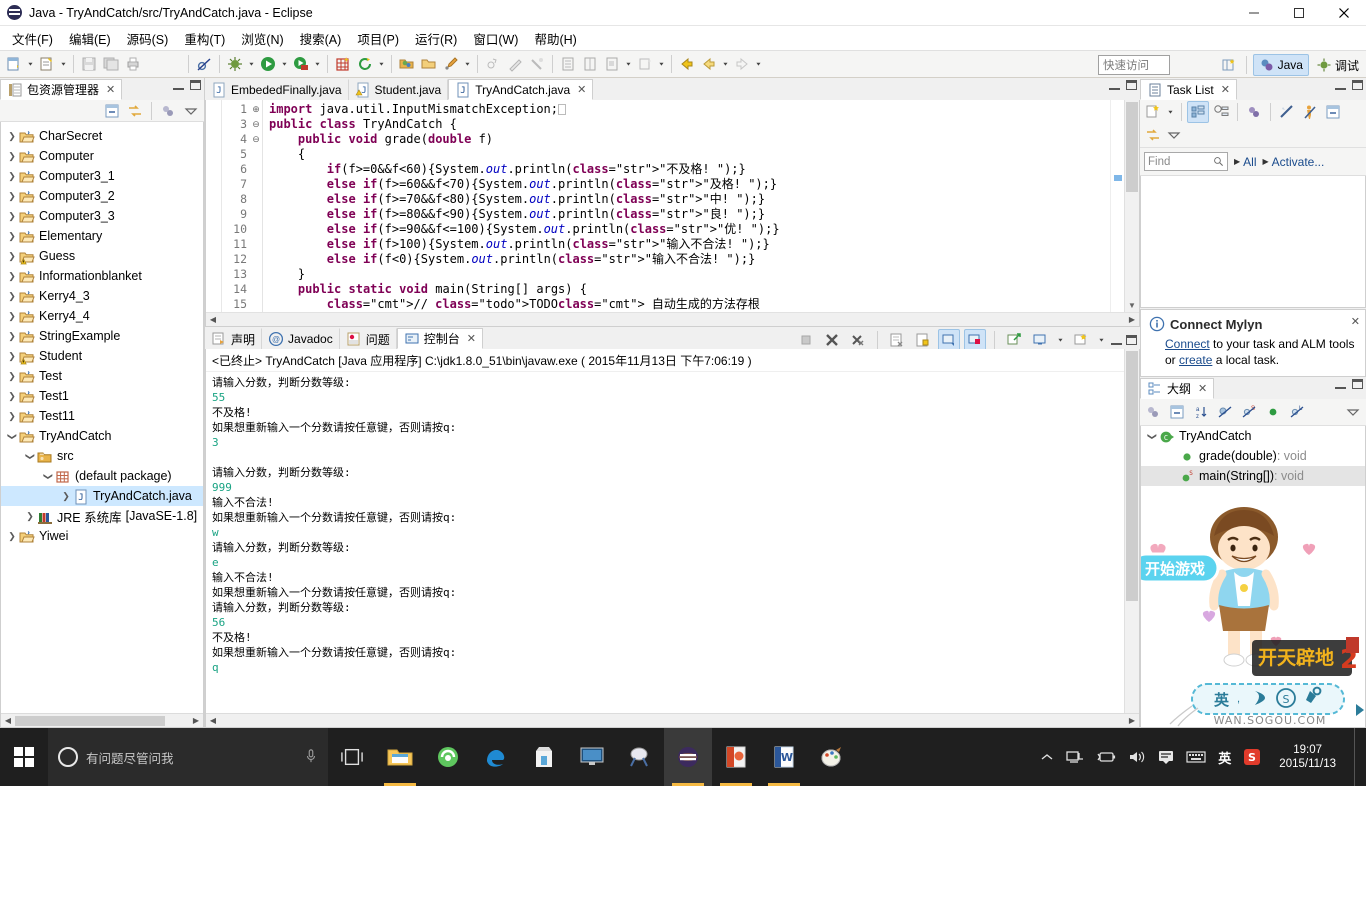 This screenshot has width=1366, height=914. What do you see at coordinates (102, 236) in the screenshot?
I see `tree-item-elementary: Elementary` at bounding box center [102, 236].